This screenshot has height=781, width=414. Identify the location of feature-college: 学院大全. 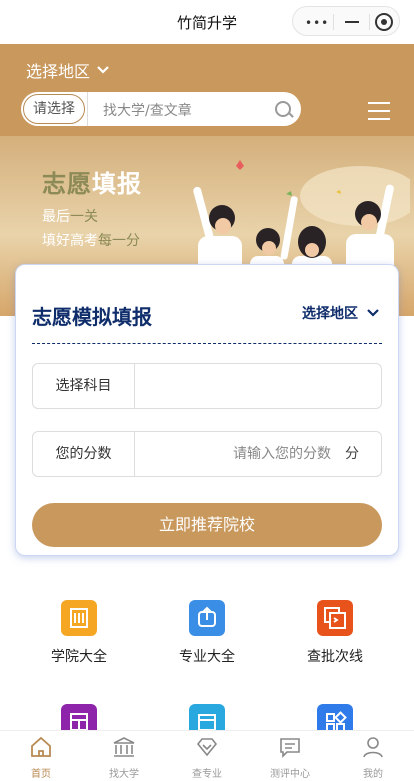
(79, 633).